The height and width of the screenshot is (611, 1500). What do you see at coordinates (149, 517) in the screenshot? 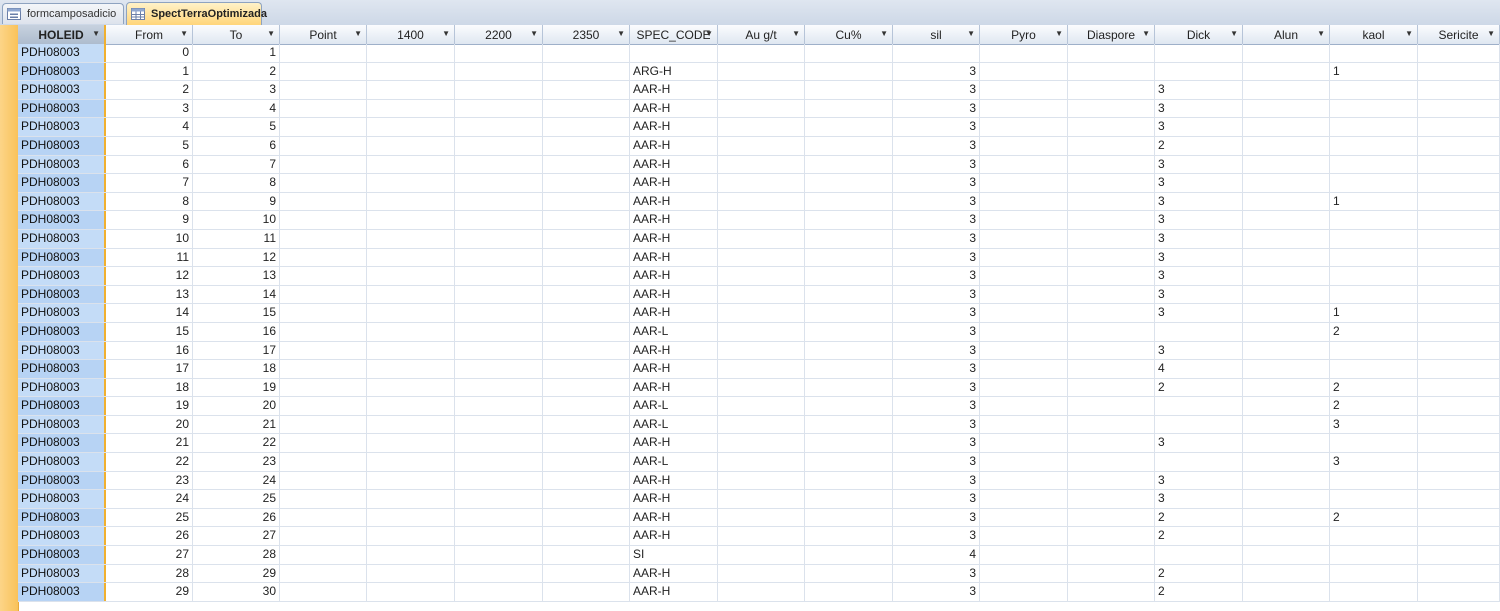
I see `table-cell: 25` at bounding box center [149, 517].